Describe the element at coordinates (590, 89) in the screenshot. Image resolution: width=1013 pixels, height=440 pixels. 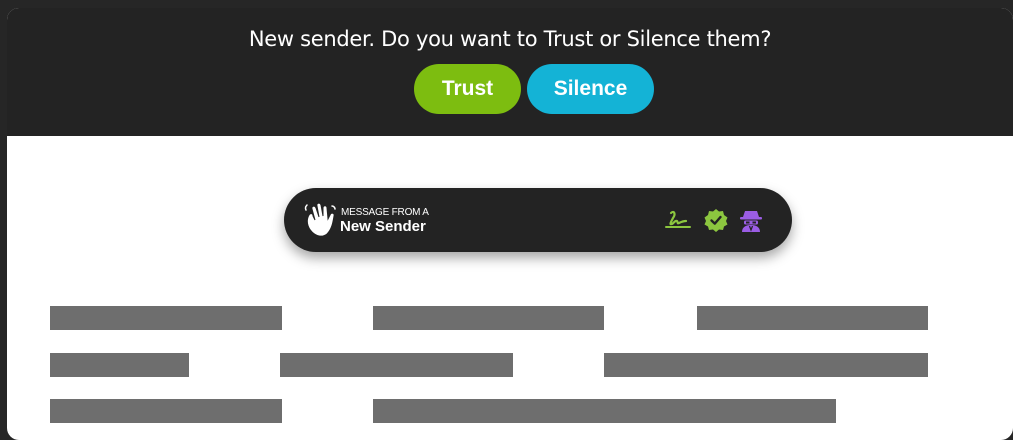
I see `silence-button: Silence` at that location.